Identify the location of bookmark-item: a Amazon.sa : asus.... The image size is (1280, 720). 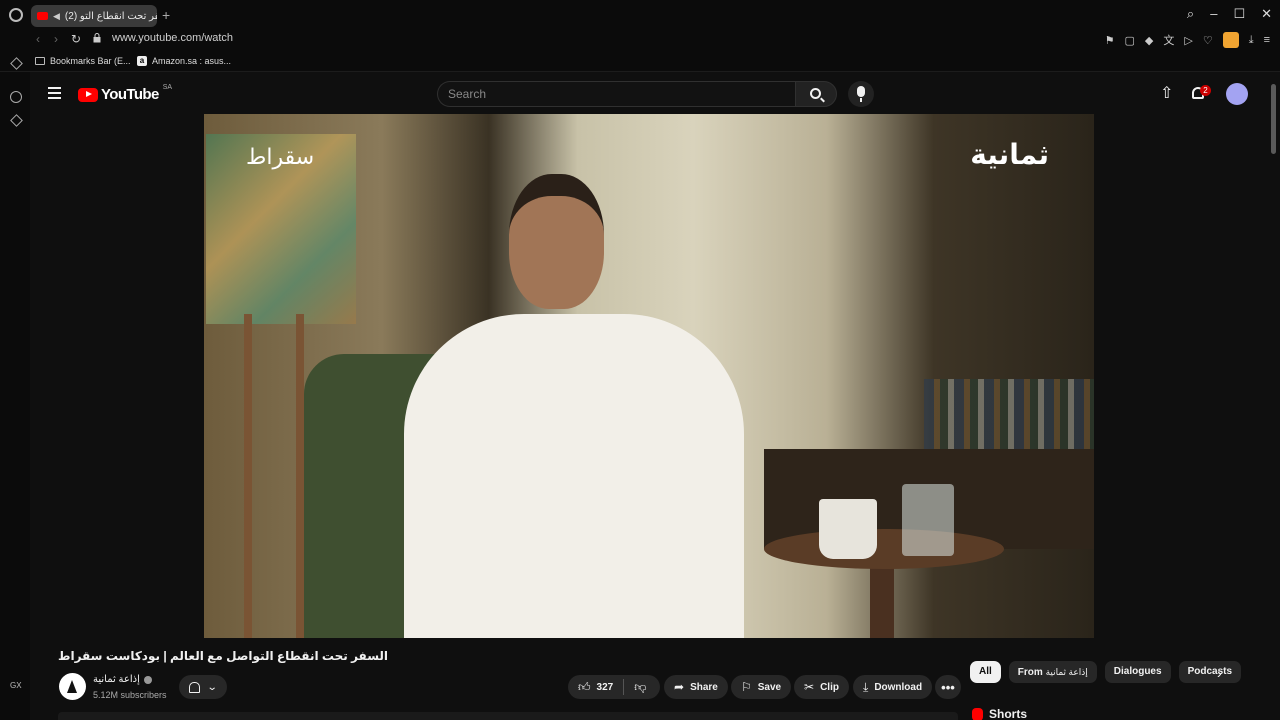
(184, 61).